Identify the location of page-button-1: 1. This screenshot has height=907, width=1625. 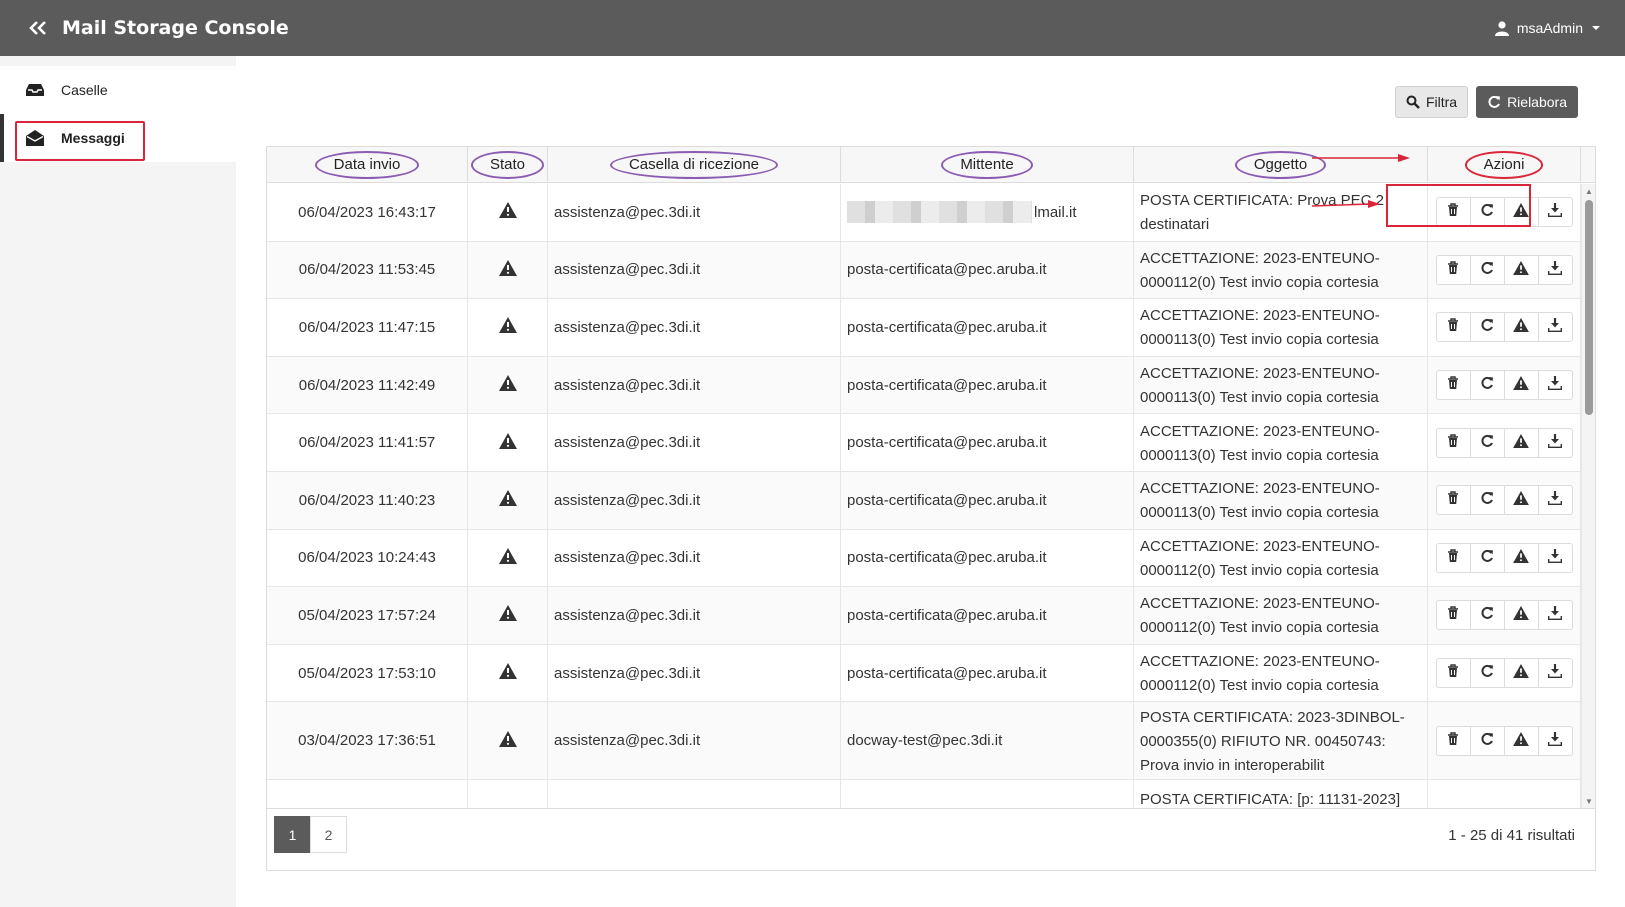
(292, 834).